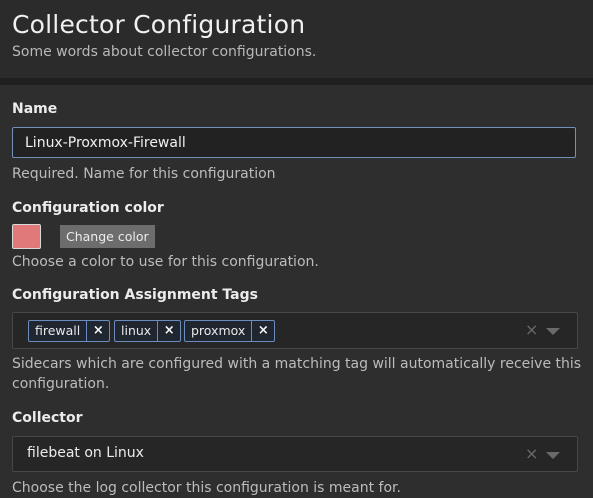 The height and width of the screenshot is (498, 593). Describe the element at coordinates (58, 331) in the screenshot. I see `tag-label: firewall` at that location.